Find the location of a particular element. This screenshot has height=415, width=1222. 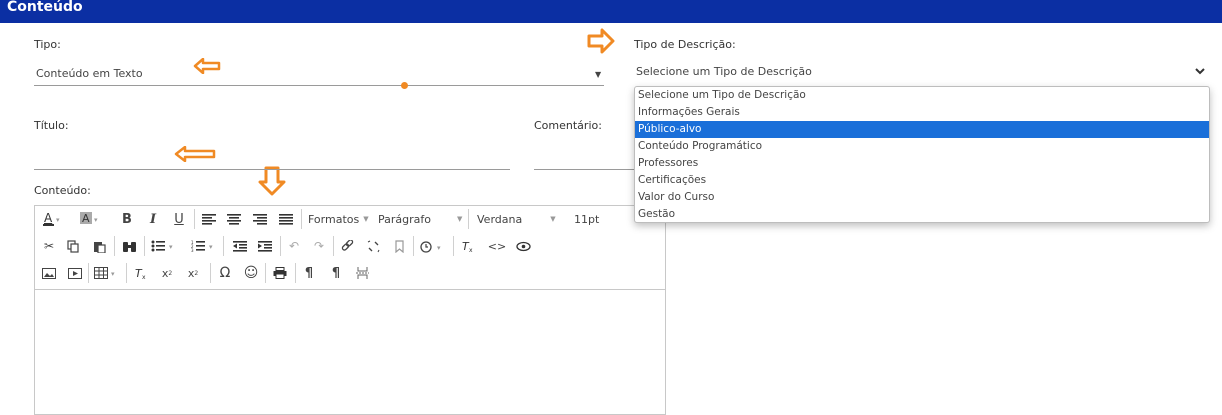

chevron-down-icon is located at coordinates (1200, 71).